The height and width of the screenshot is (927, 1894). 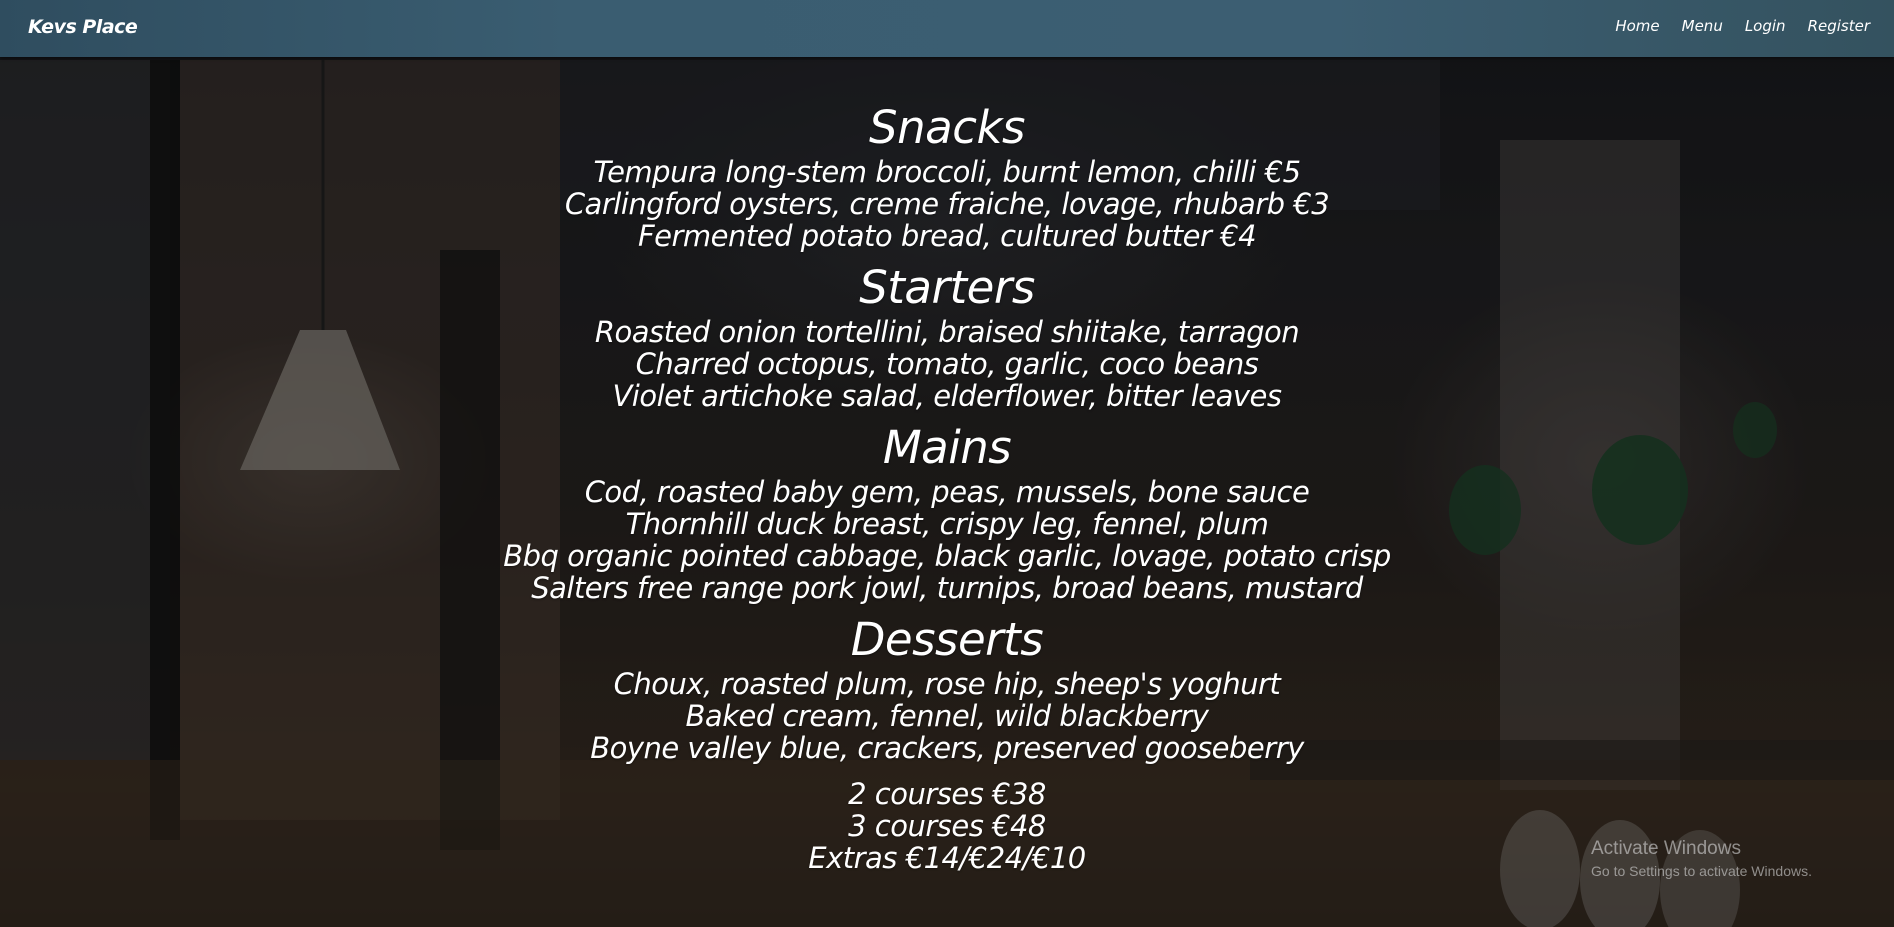 What do you see at coordinates (947, 794) in the screenshot?
I see `price-line: 2 courses €38` at bounding box center [947, 794].